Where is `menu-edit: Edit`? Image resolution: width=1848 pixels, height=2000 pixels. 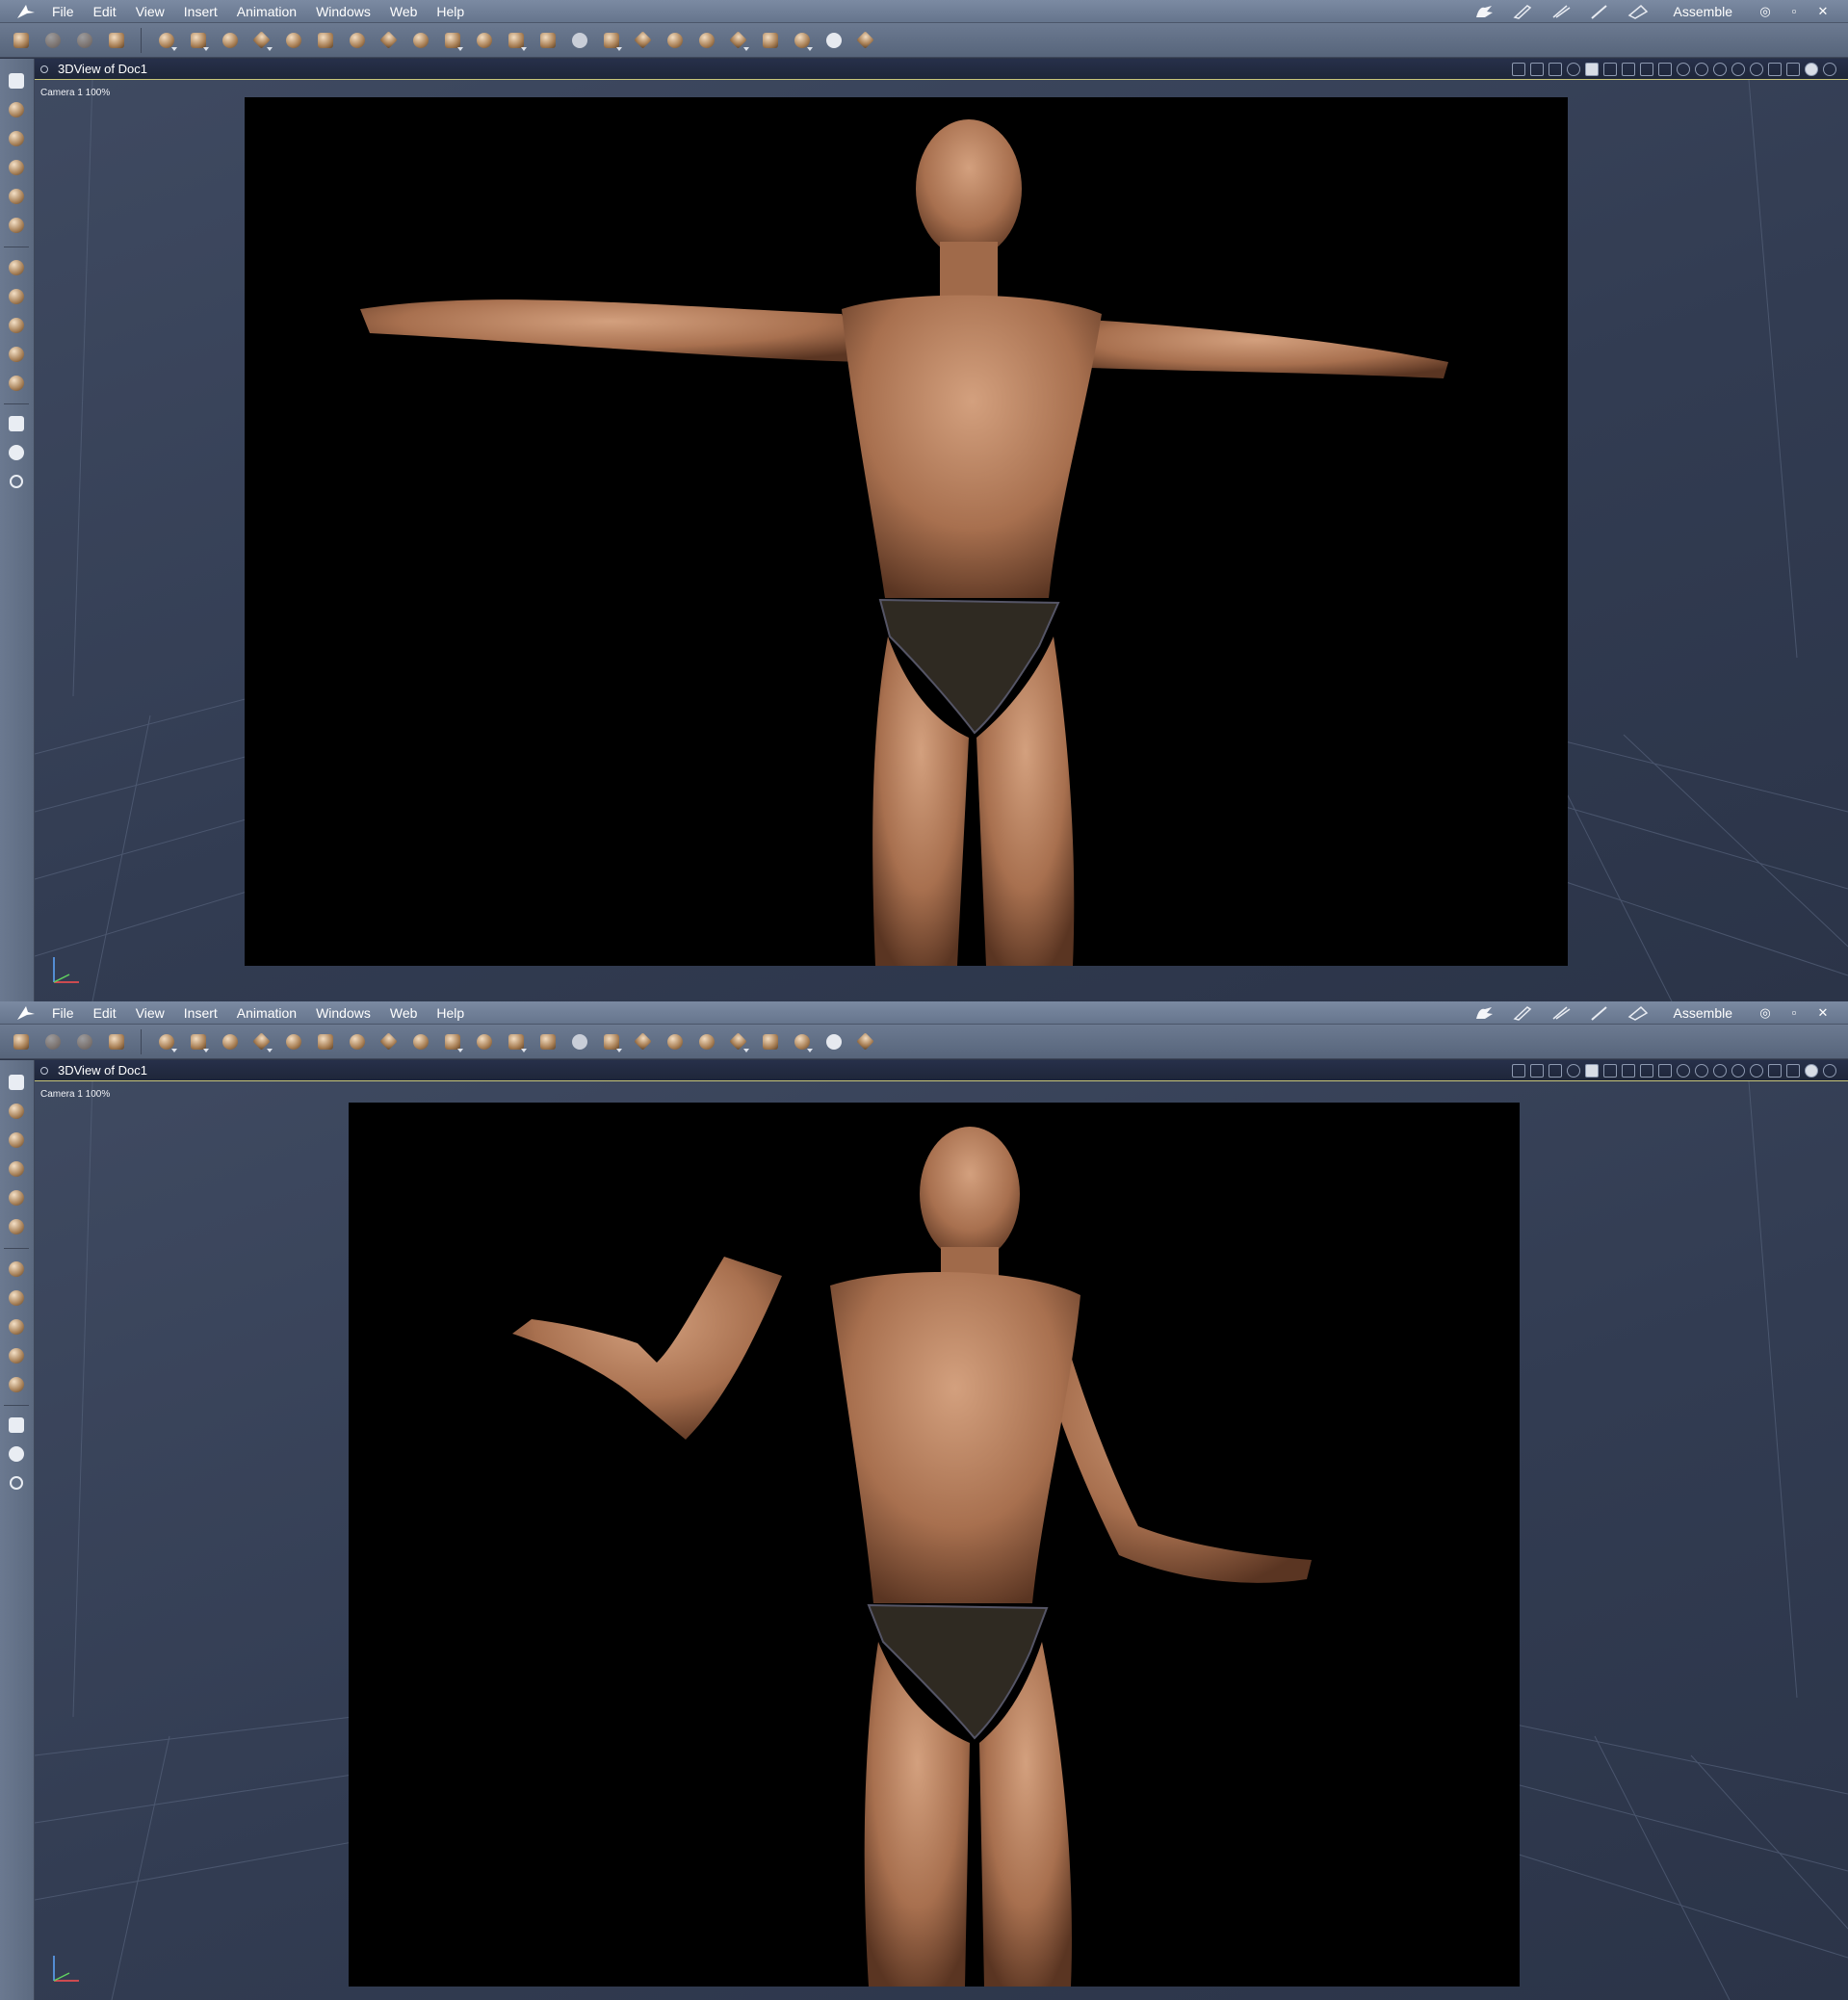
menu-edit: Edit is located at coordinates (105, 1013).